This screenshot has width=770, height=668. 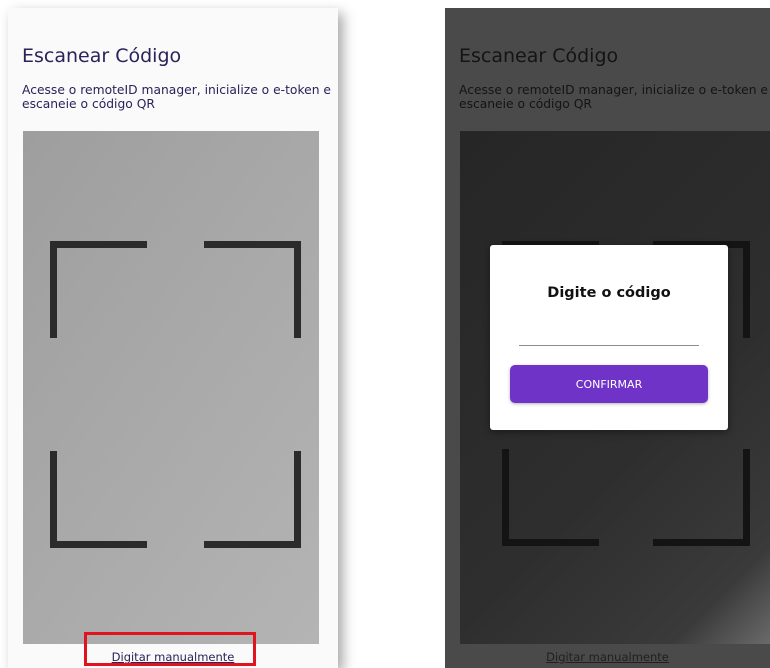 I want to click on scan-frame-corner-top-right, so click(x=252, y=289).